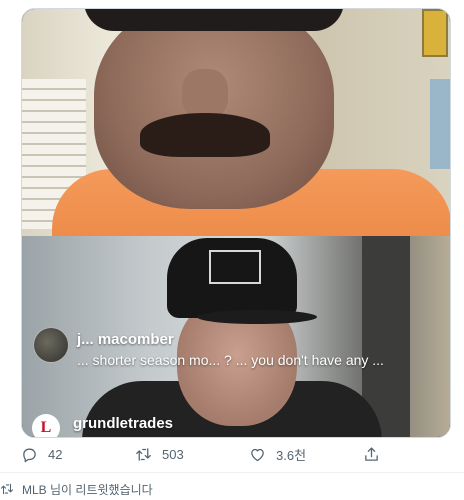 The image size is (464, 500). Describe the element at coordinates (236, 454) in the screenshot. I see `tweet-action-bar: 42 503 3.6천` at that location.